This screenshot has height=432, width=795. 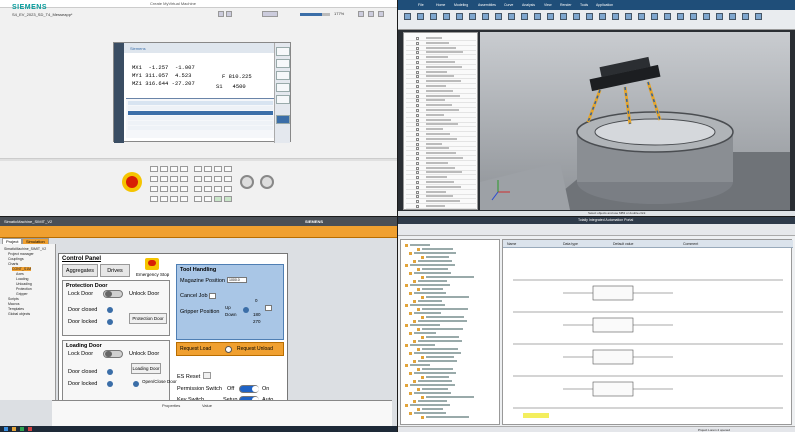 I want to click on drives-button: Drives, so click(x=115, y=270).